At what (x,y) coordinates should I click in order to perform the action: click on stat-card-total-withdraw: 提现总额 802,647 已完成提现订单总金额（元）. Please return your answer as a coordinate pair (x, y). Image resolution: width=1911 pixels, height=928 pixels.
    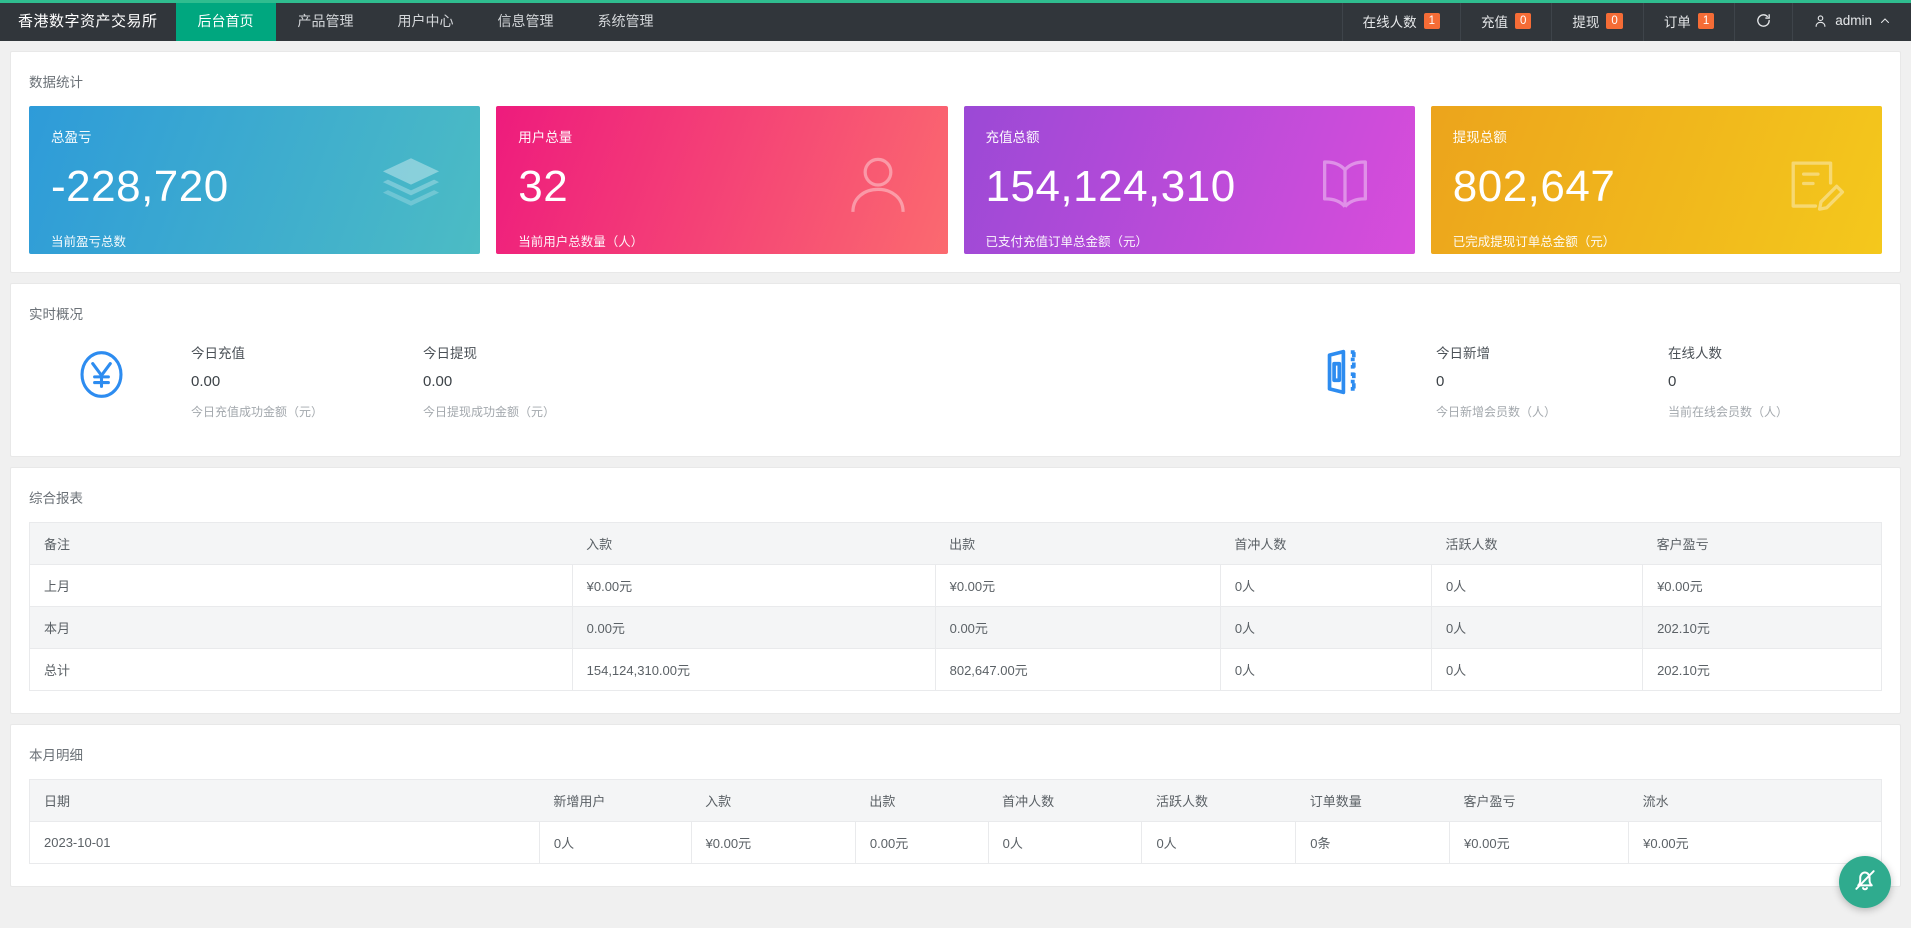
    Looking at the image, I should click on (1656, 180).